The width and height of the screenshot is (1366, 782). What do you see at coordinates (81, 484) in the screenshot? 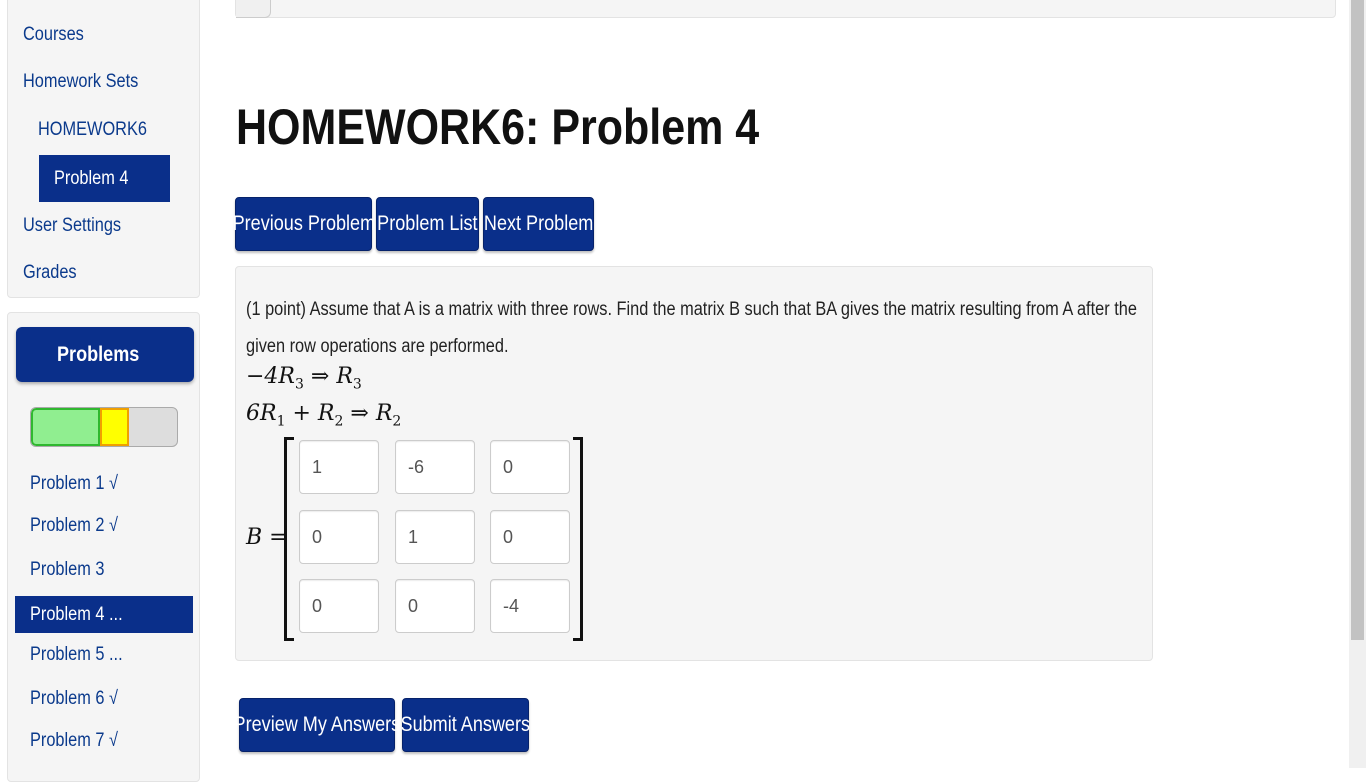
I see `problem-list-item-1: Problem 1 √` at bounding box center [81, 484].